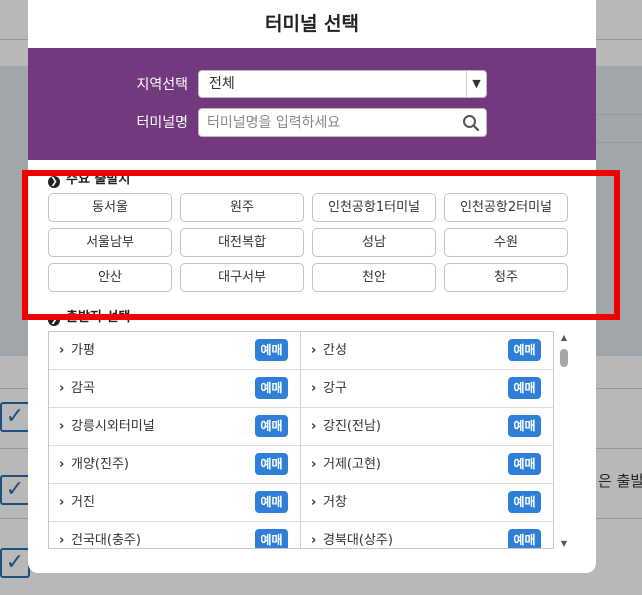 This screenshot has width=642, height=595. Describe the element at coordinates (564, 544) in the screenshot. I see `scroll-down-icon: ▼` at that location.